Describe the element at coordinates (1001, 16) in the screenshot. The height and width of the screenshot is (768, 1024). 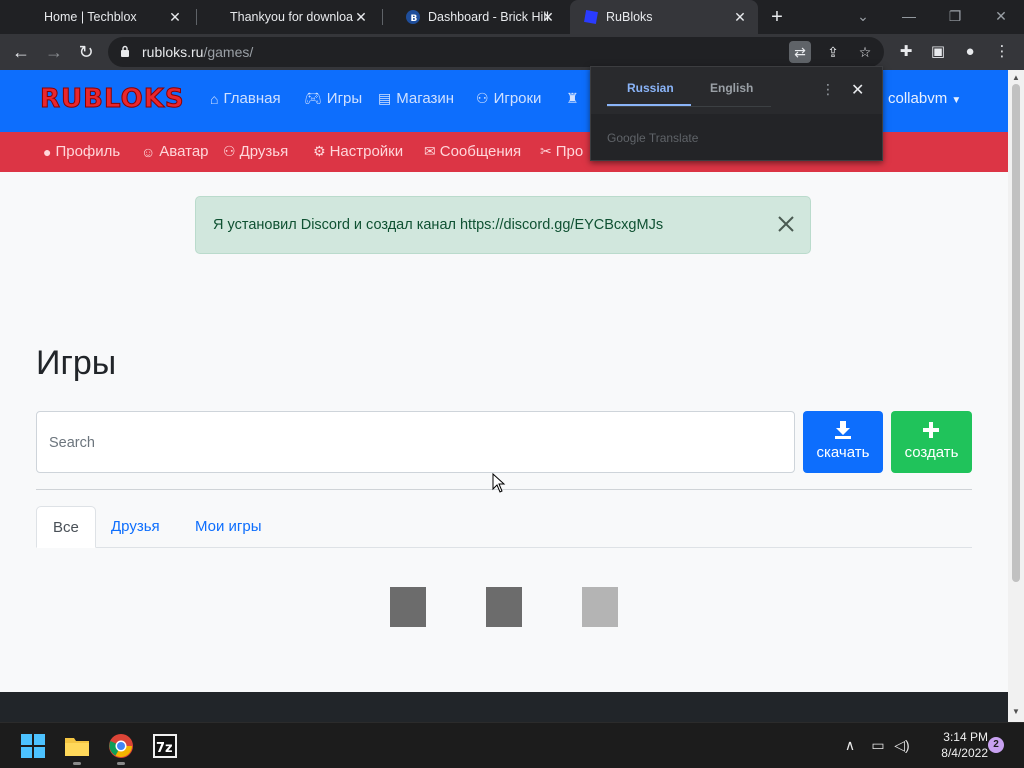
I see `window-close-icon: ✕` at that location.